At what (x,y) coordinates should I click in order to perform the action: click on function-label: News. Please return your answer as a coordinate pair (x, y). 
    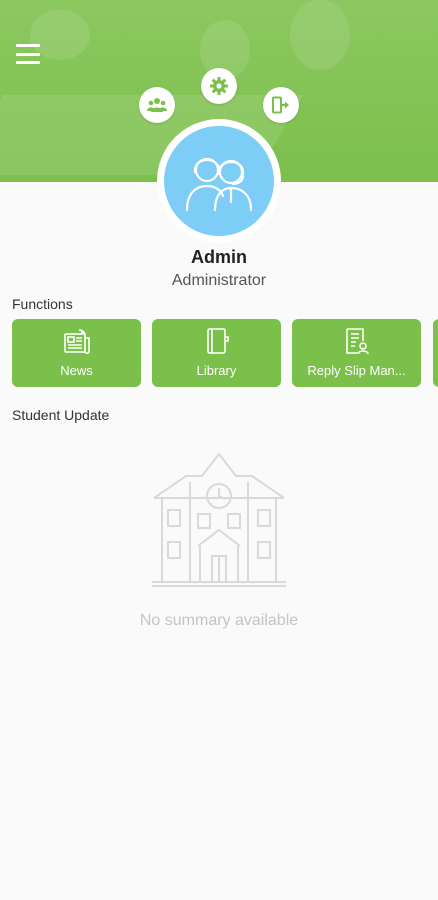
    Looking at the image, I should click on (76, 370).